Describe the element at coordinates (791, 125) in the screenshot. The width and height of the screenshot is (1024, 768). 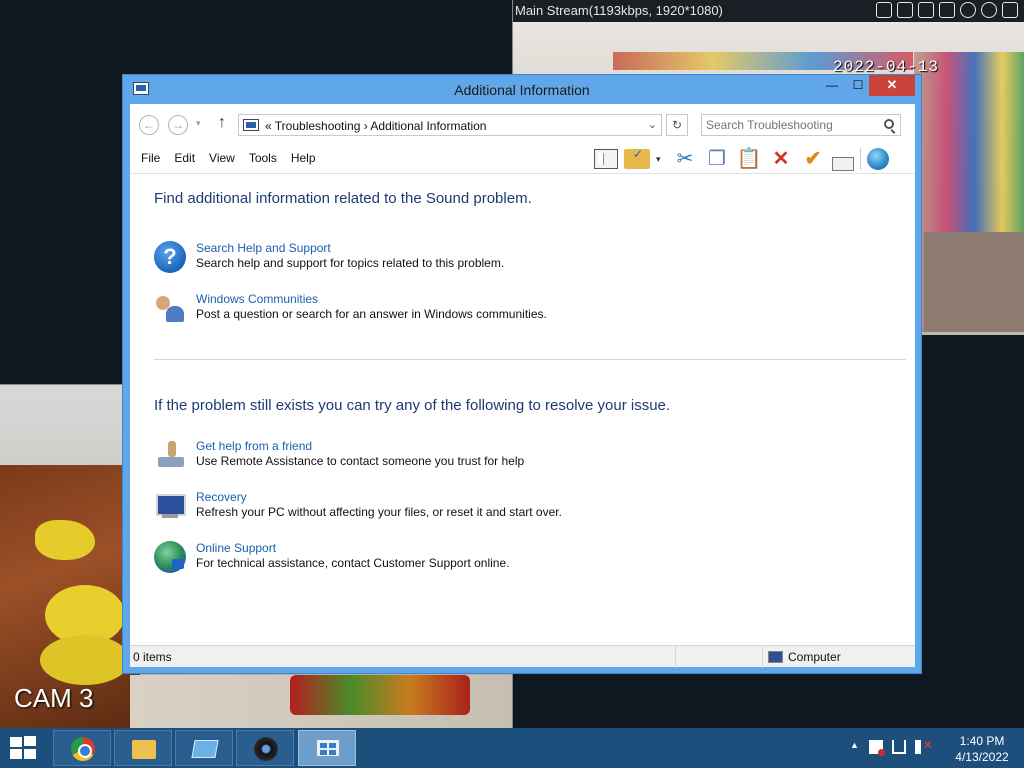
I see `search-input` at that location.